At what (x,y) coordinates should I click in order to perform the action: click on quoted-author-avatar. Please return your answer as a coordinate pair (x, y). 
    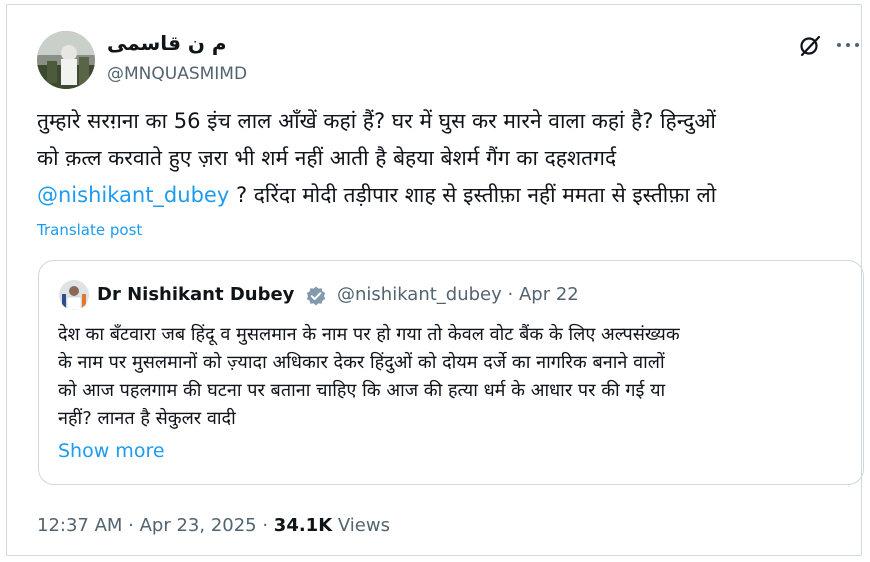
    Looking at the image, I should click on (74, 295).